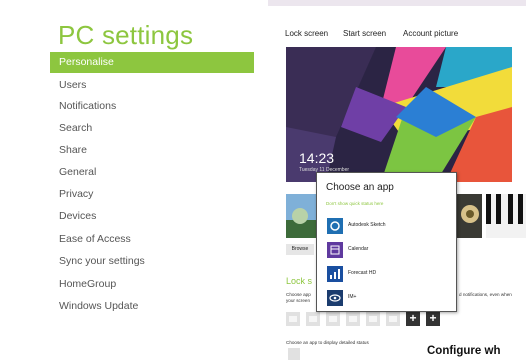 The width and height of the screenshot is (526, 363). I want to click on browse-button: Browse, so click(300, 249).